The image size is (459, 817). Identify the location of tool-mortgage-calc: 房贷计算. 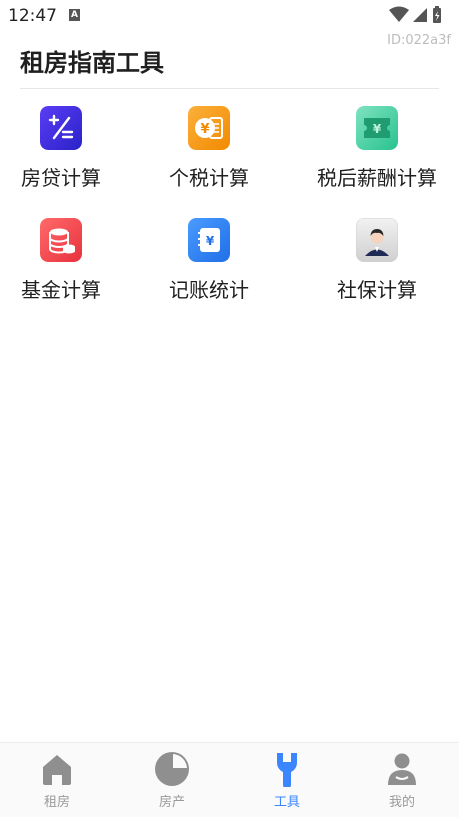
(68, 151).